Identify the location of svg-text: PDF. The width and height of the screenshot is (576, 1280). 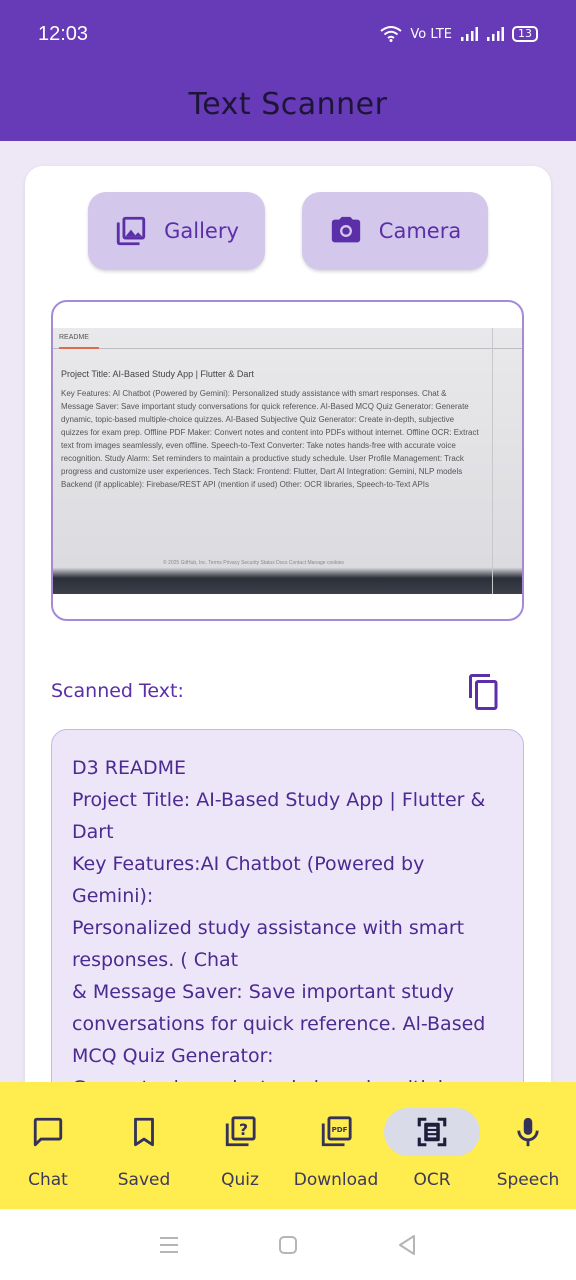
(340, 1129).